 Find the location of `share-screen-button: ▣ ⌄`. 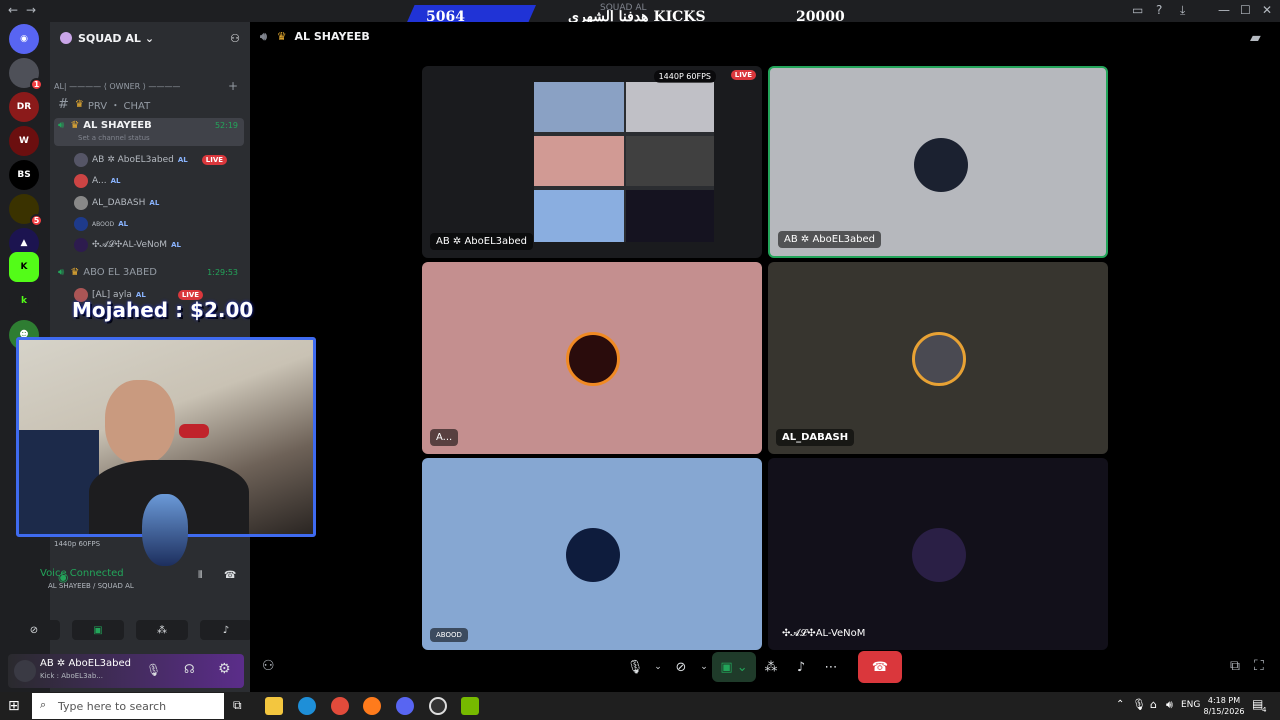

share-screen-button: ▣ ⌄ is located at coordinates (734, 667).